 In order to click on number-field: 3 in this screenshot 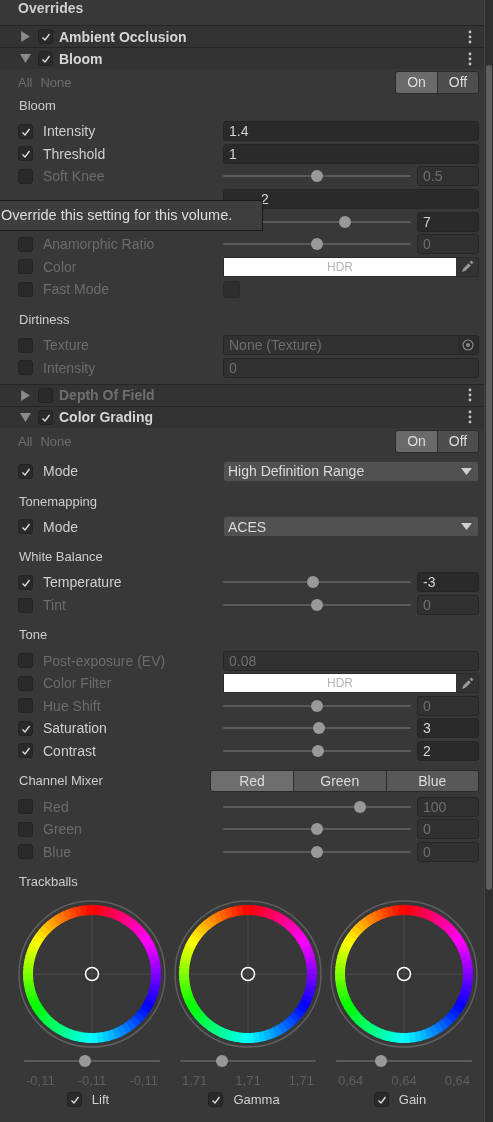, I will do `click(448, 728)`.